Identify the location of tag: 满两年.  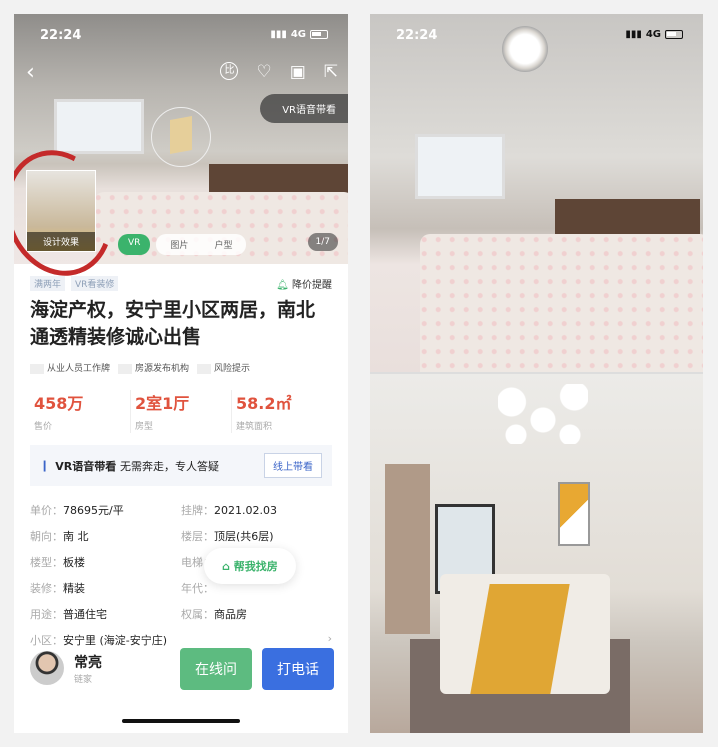
(48, 283).